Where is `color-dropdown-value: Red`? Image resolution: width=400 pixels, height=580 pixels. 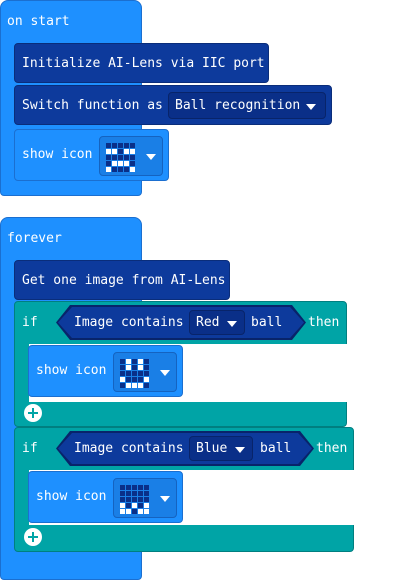
color-dropdown-value: Red is located at coordinates (208, 322).